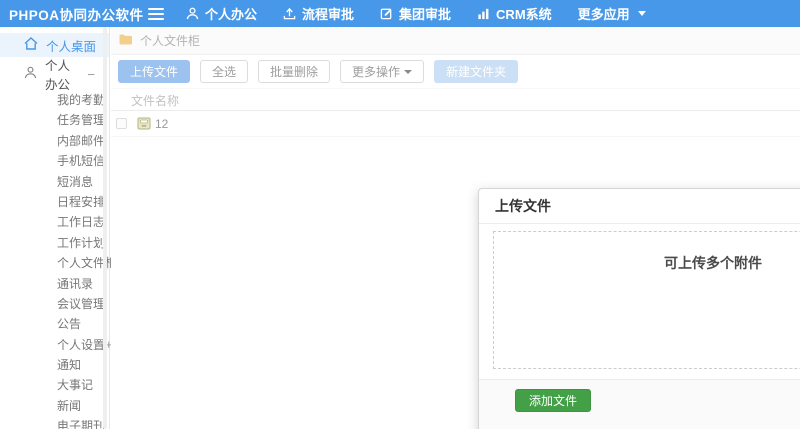 This screenshot has width=800, height=429. I want to click on nav-personal-office: 个人办公, so click(221, 13).